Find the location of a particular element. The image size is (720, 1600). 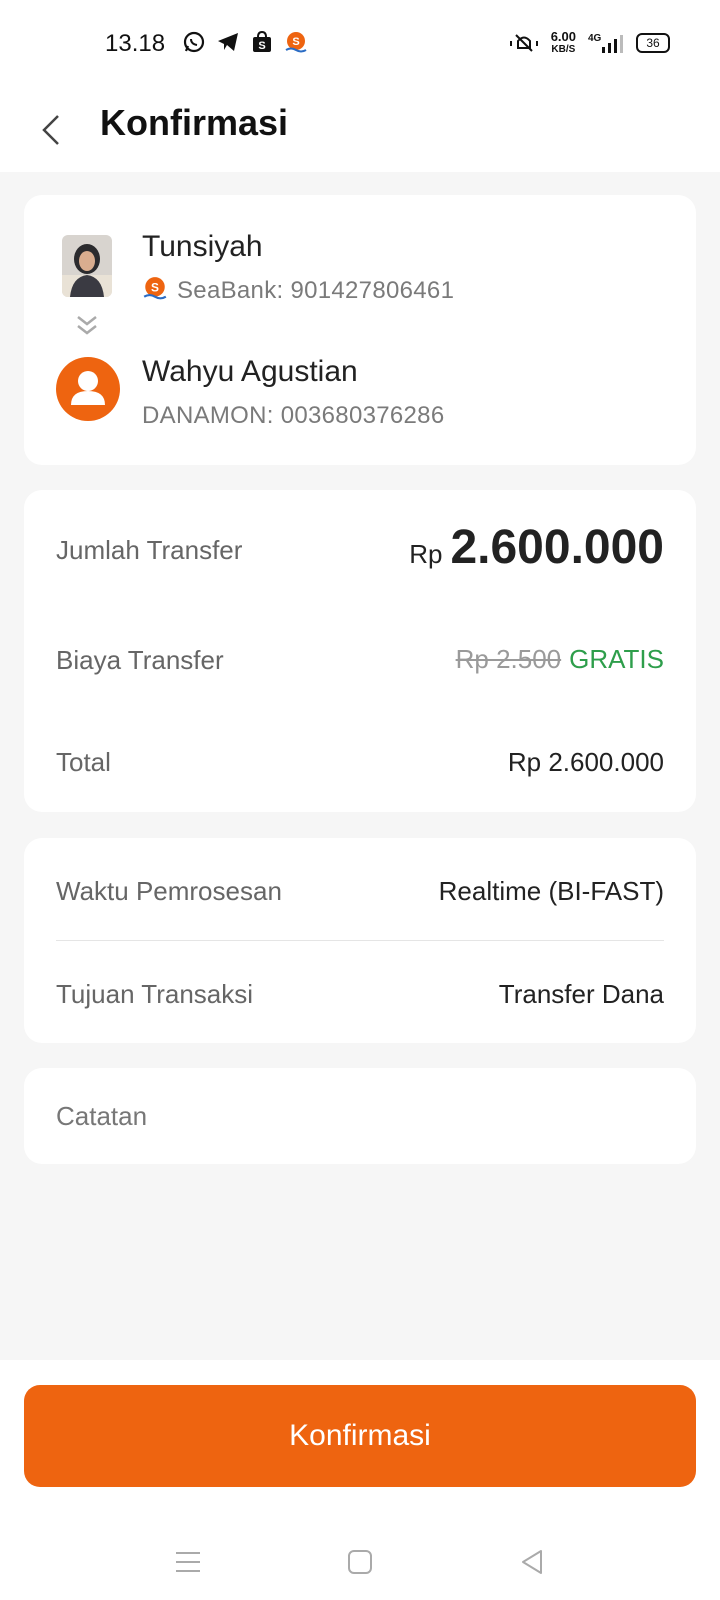

fee-original: Rp 2.500 is located at coordinates (508, 659).